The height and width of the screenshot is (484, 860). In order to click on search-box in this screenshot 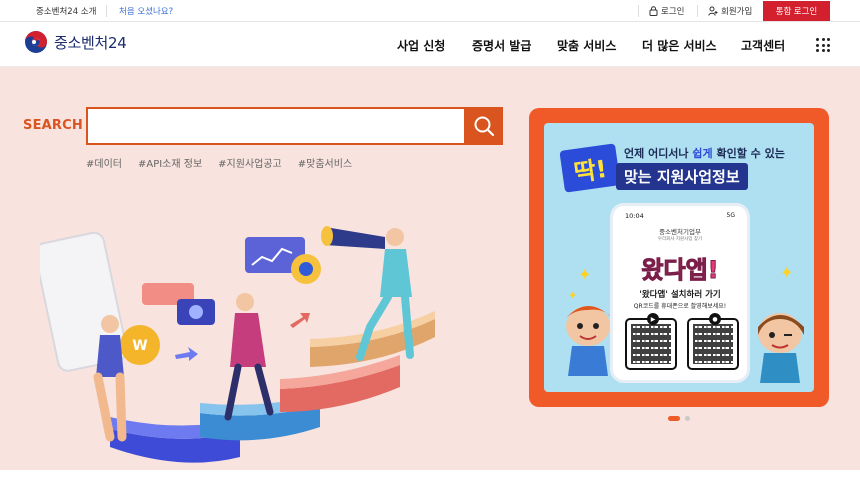, I will do `click(276, 126)`.